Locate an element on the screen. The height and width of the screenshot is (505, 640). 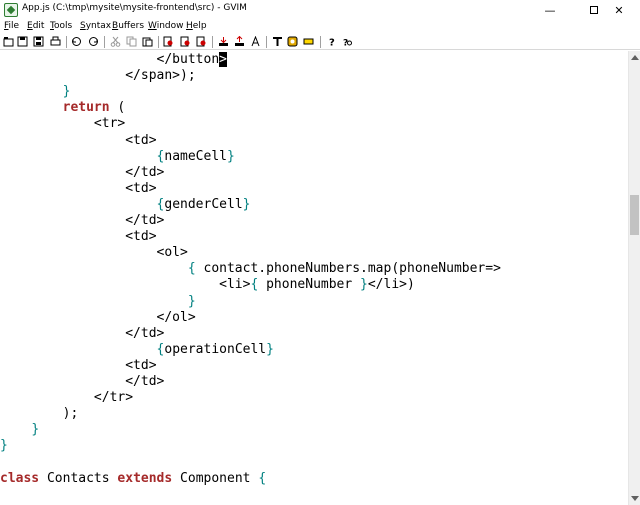
scroll-up-arrow-icon is located at coordinates (635, 57).